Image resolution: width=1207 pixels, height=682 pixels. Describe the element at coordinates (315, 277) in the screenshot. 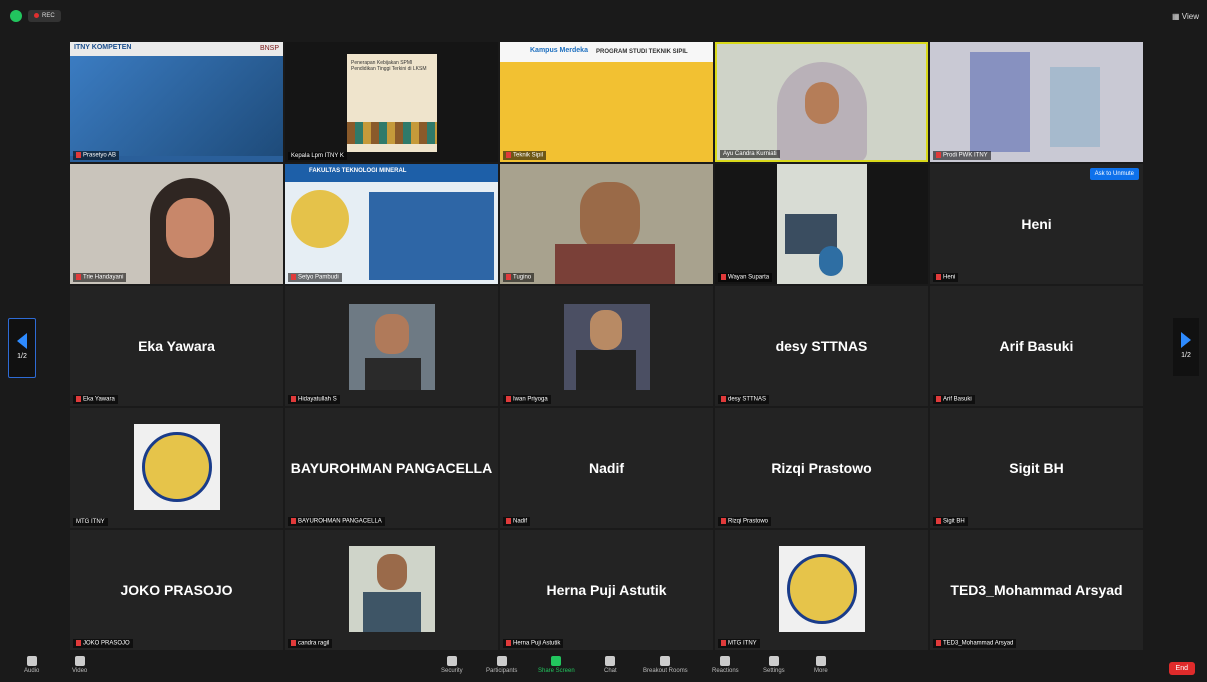

I see `participant-name: Setyo Pambudi` at that location.